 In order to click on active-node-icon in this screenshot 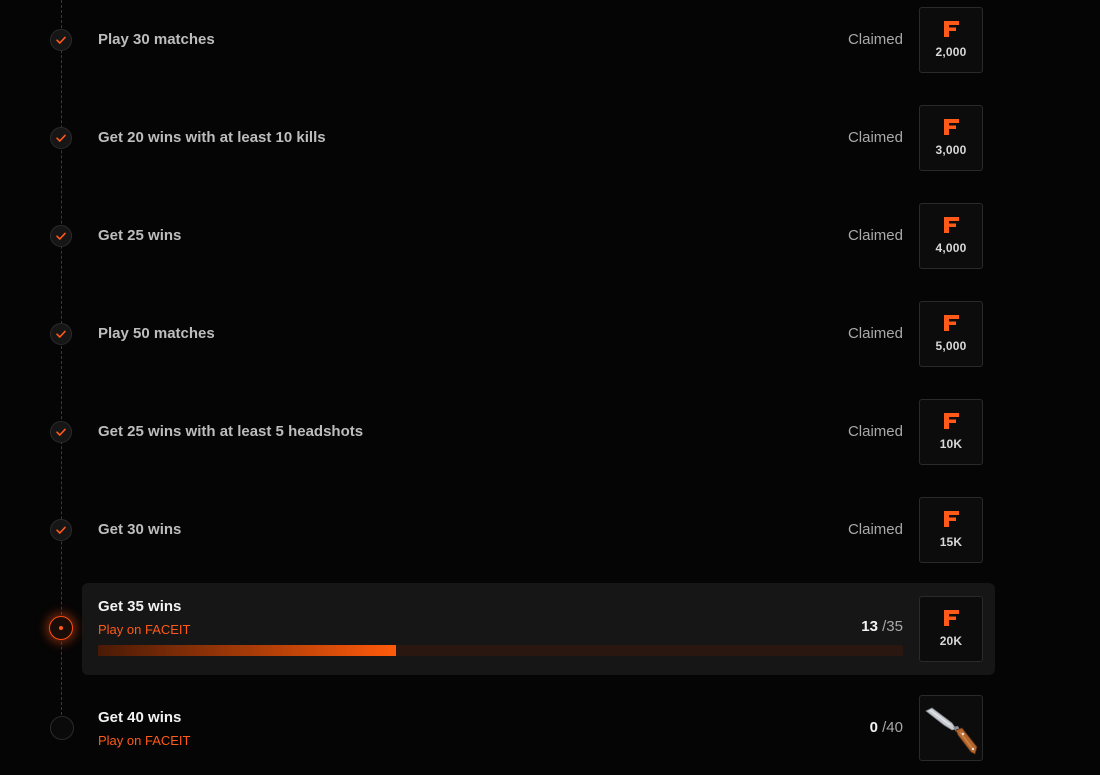, I will do `click(61, 628)`.